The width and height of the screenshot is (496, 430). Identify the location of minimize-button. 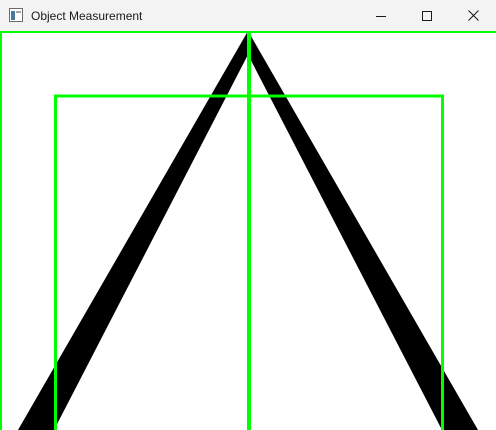
(381, 15).